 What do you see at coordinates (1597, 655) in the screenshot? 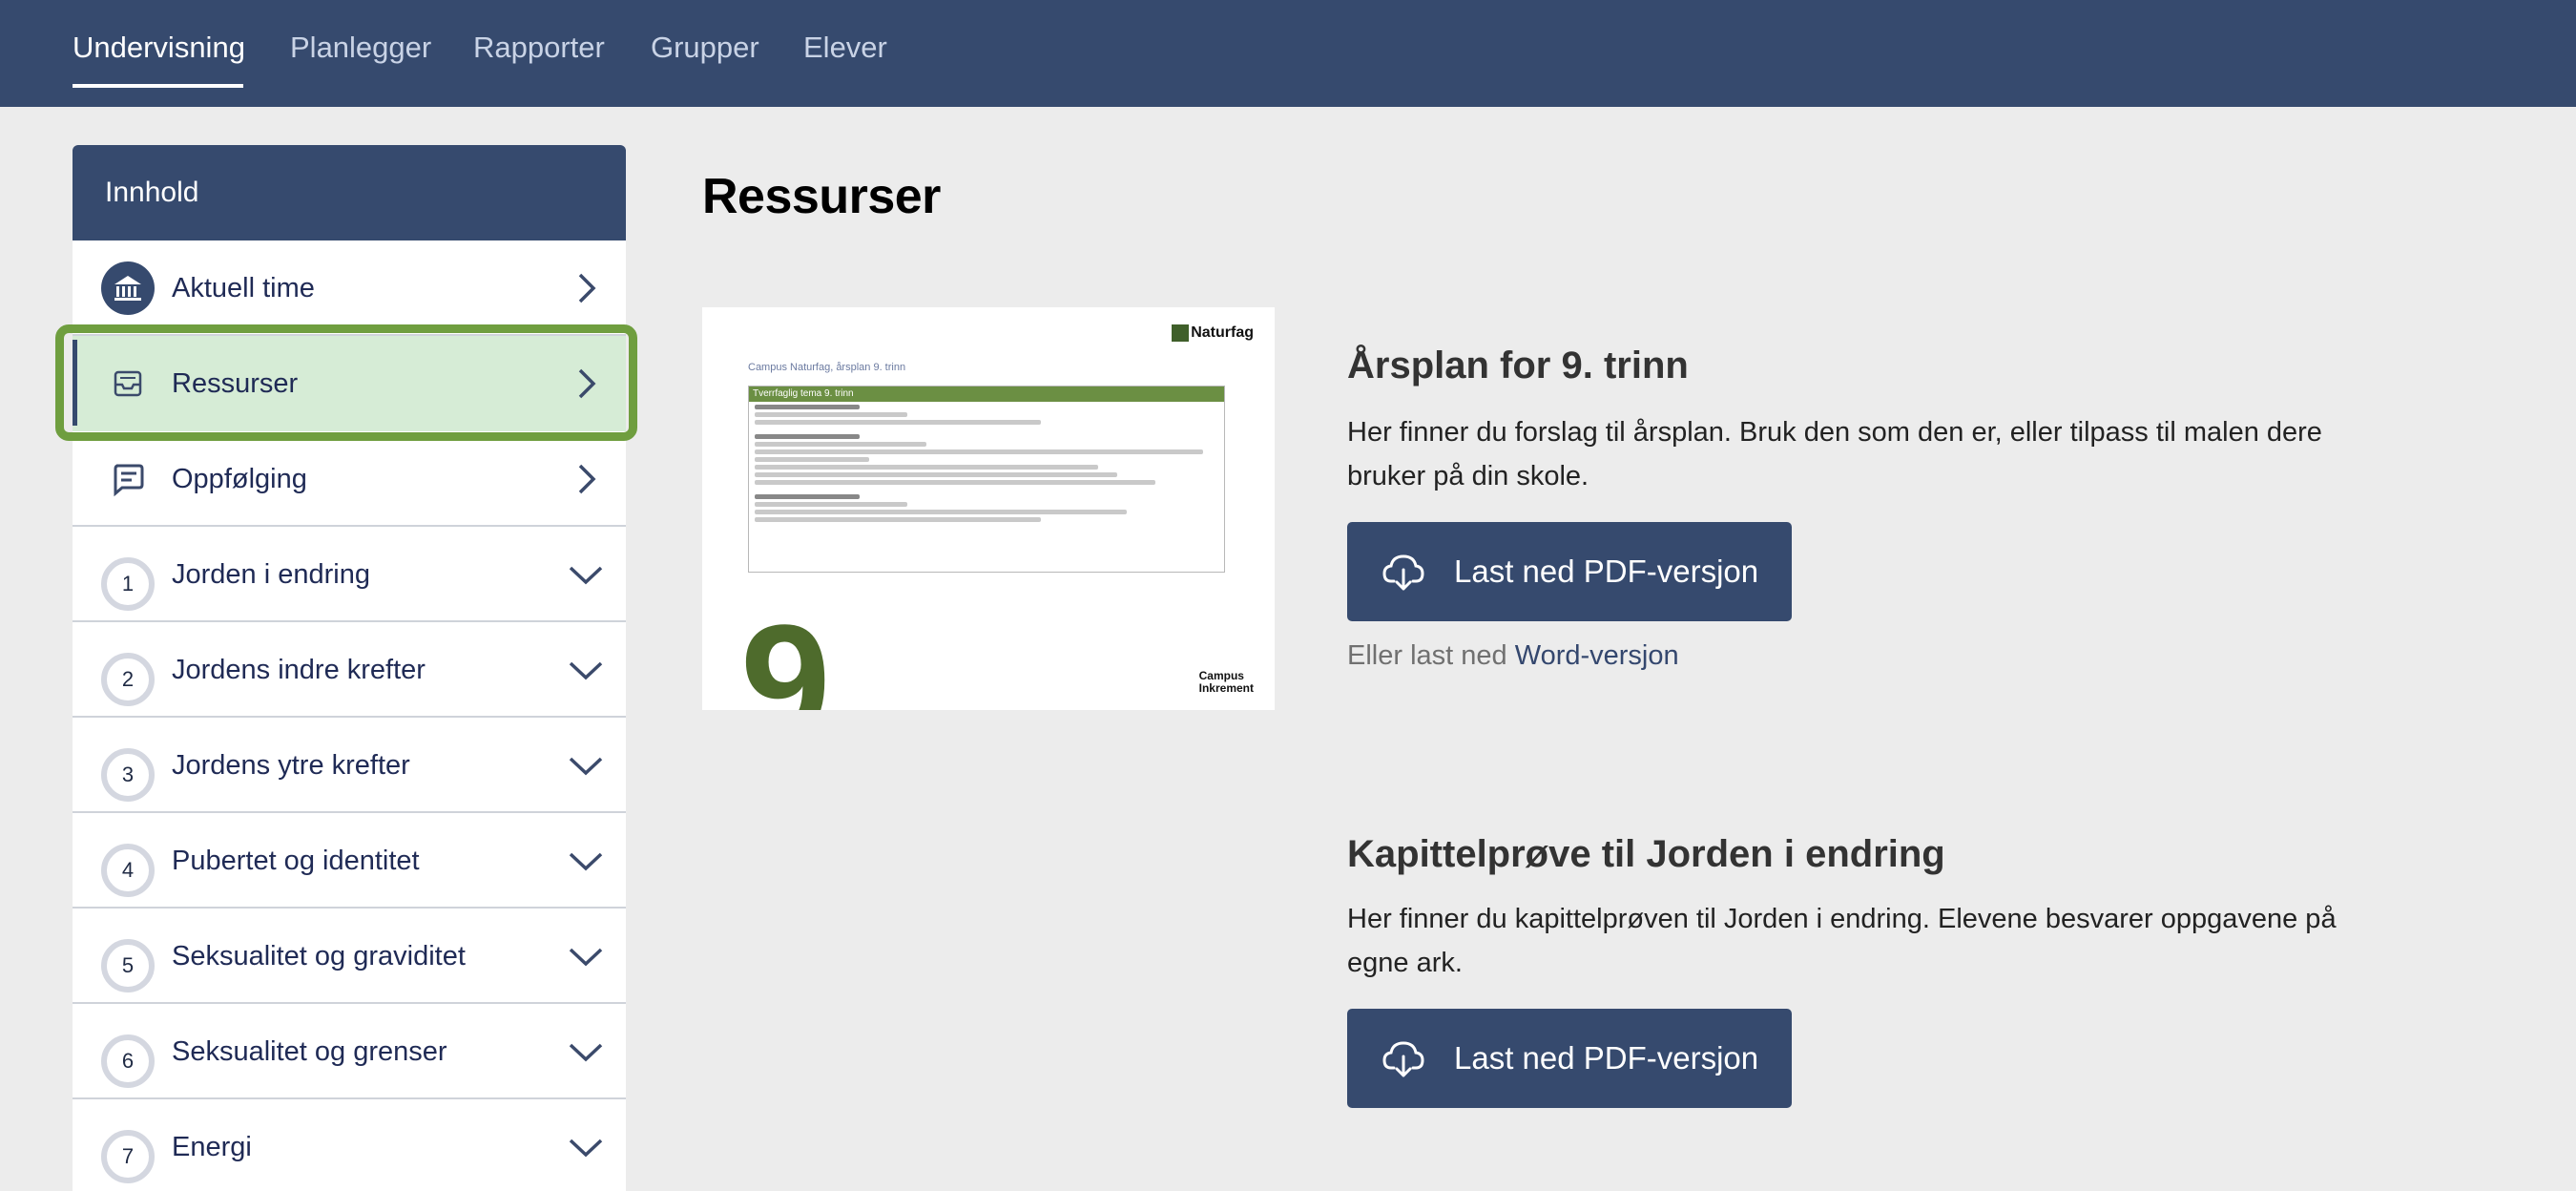
I see `word-version-link: Word-versjon` at bounding box center [1597, 655].